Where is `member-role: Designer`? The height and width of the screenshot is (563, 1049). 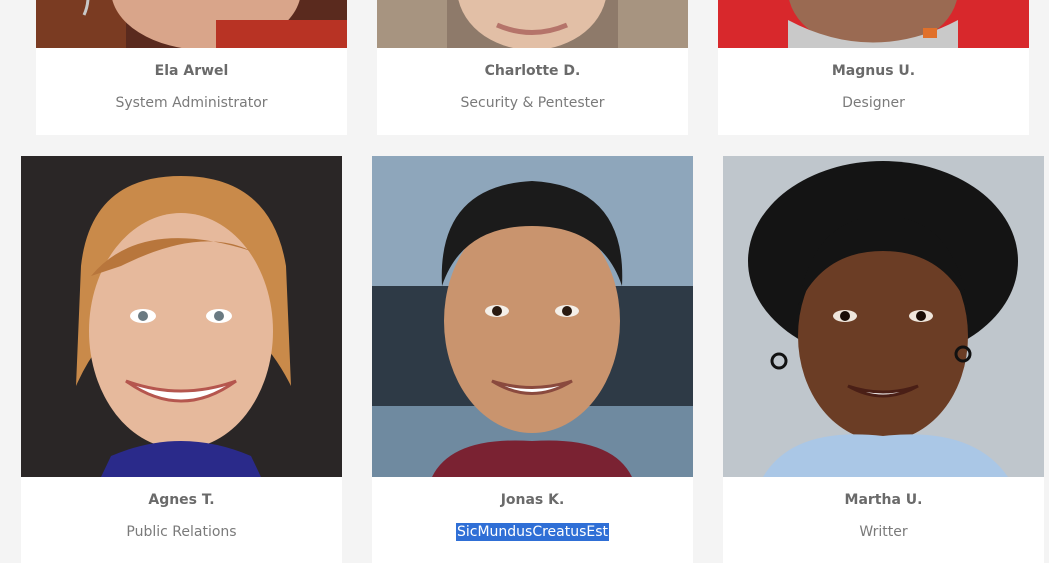 member-role: Designer is located at coordinates (873, 103).